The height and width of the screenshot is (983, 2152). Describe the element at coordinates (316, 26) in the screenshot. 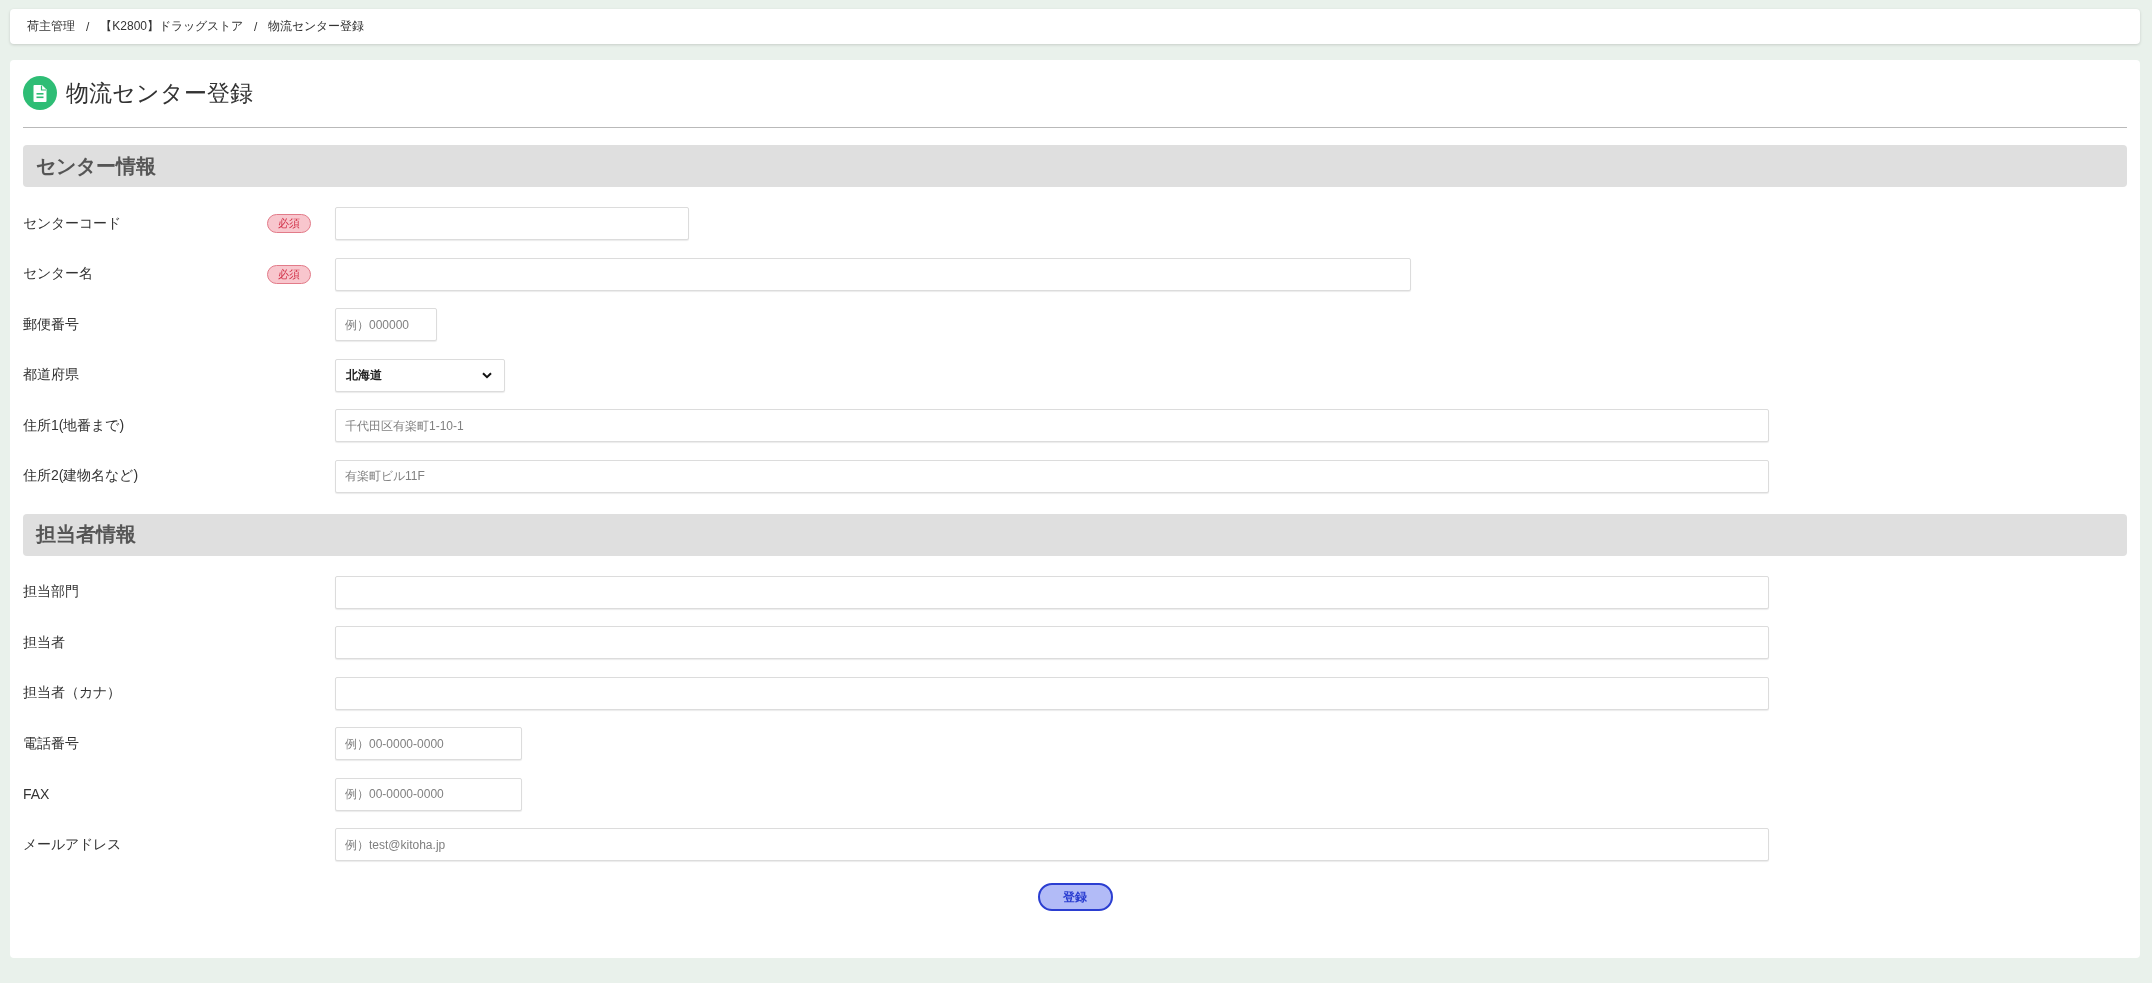

I see `breadcrumb-current: 物流センター登録` at that location.